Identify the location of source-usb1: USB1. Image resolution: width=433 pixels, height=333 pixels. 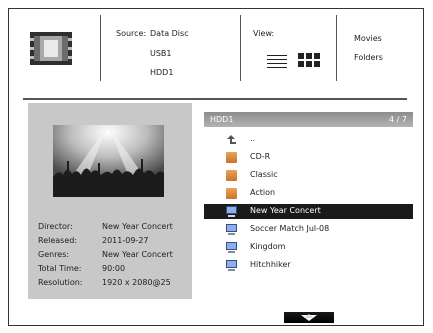
(161, 53).